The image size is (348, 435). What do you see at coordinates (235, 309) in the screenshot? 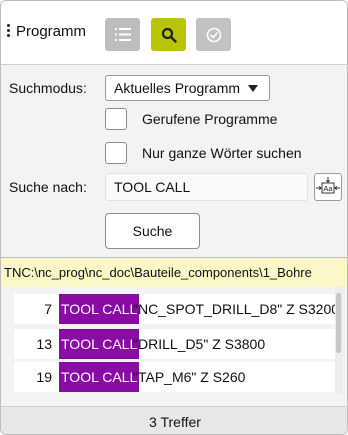
I see `line-text: "NC_SPOT_DRILL_D8" Z S3200` at bounding box center [235, 309].